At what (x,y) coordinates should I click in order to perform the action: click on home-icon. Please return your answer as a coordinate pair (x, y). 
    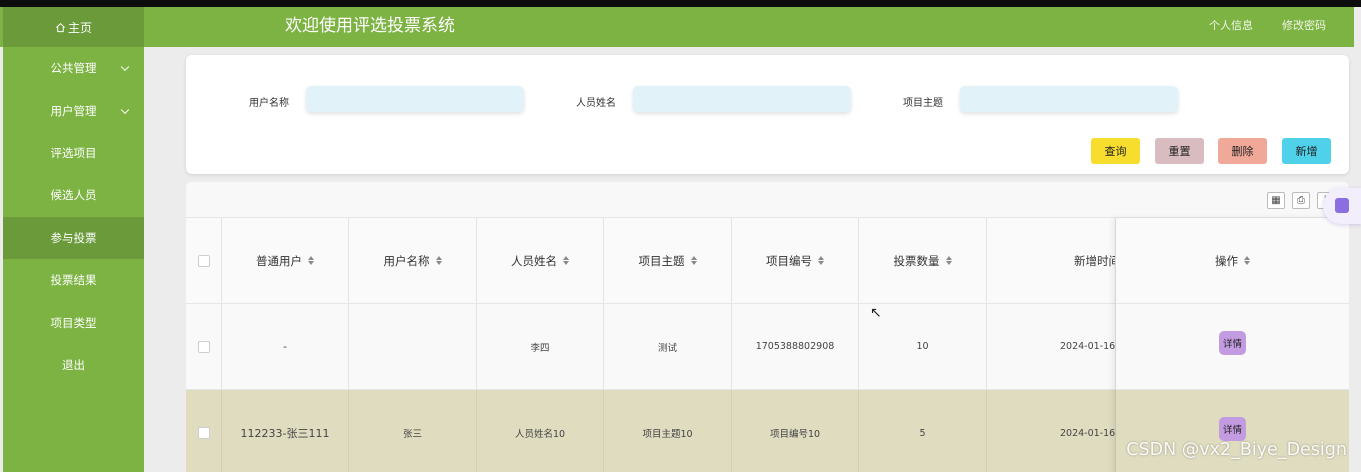
    Looking at the image, I should click on (60, 27).